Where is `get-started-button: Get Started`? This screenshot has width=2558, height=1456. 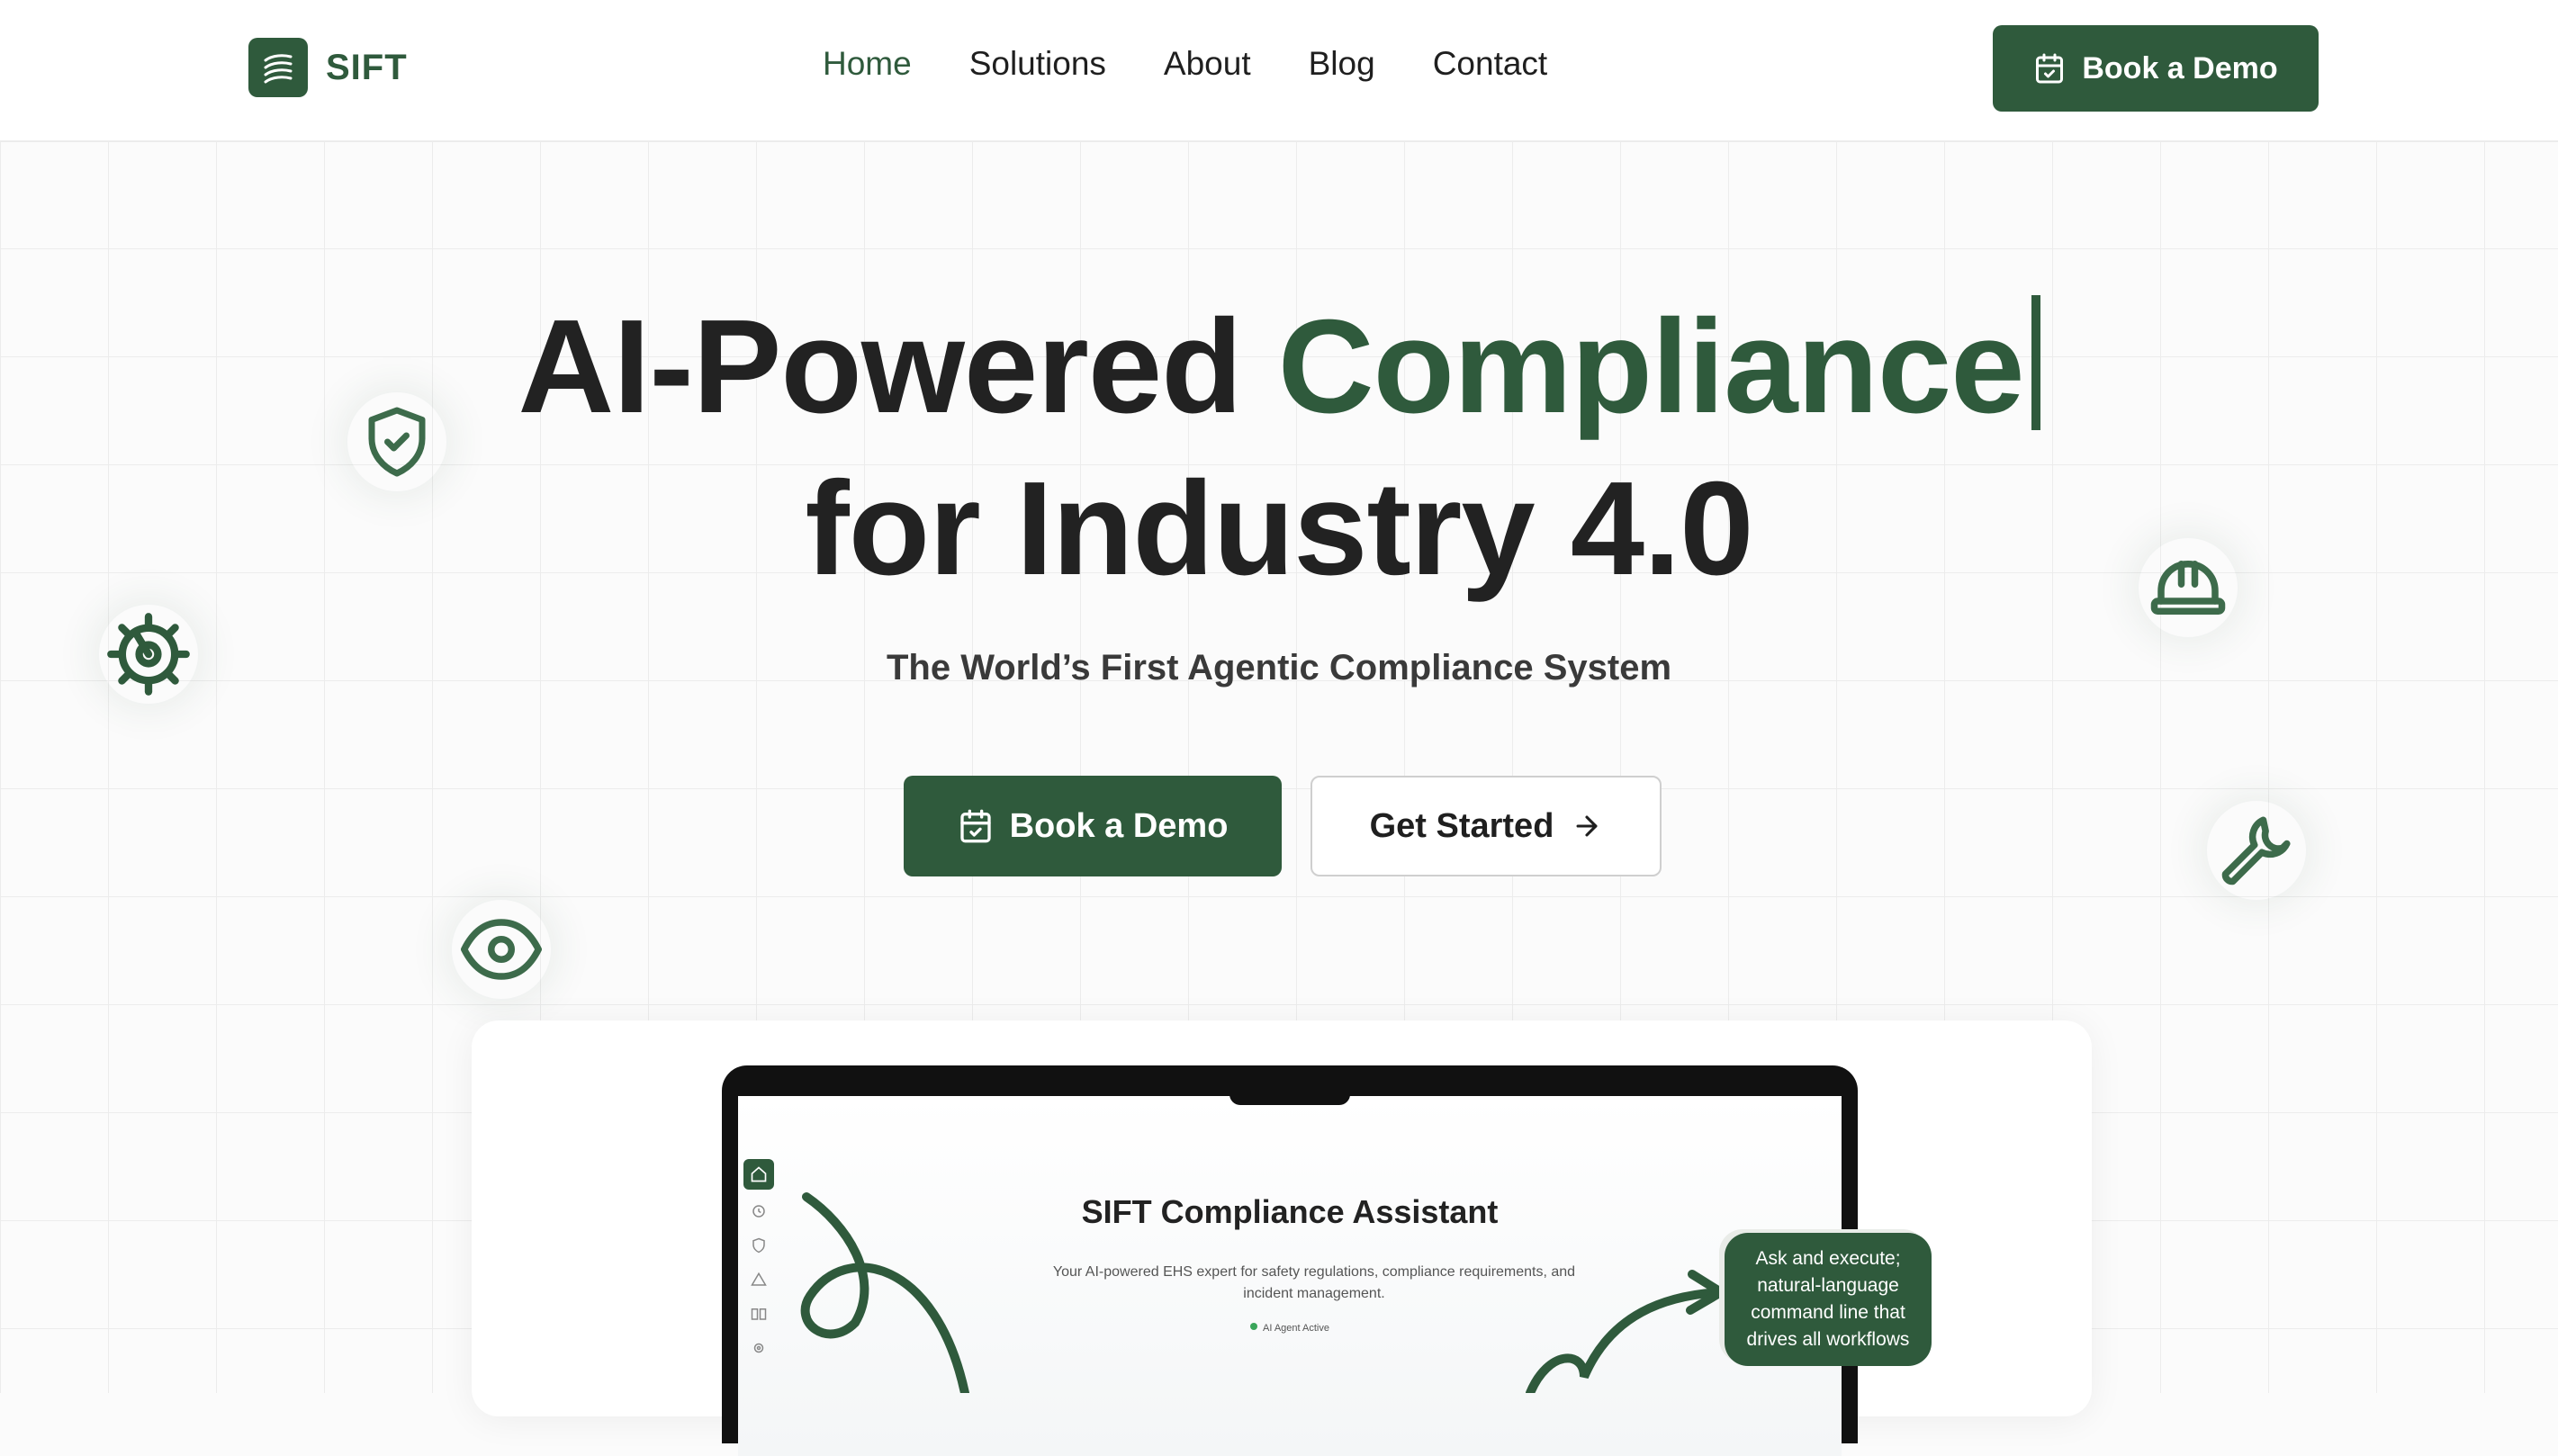
get-started-button: Get Started is located at coordinates (1487, 826).